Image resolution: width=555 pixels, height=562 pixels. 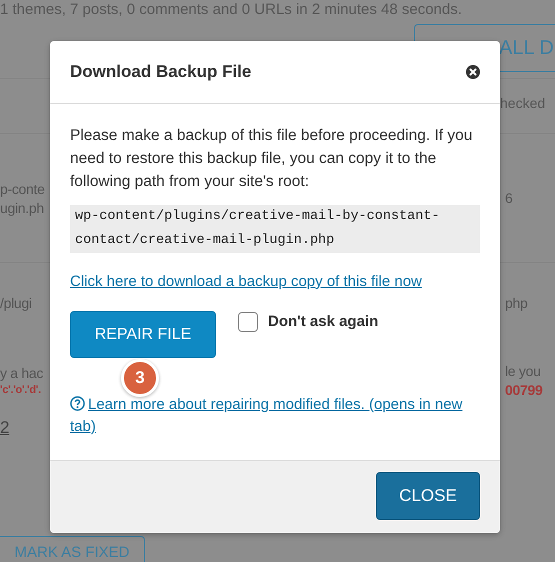 I want to click on dialog-title: Download Backup File, so click(x=161, y=72).